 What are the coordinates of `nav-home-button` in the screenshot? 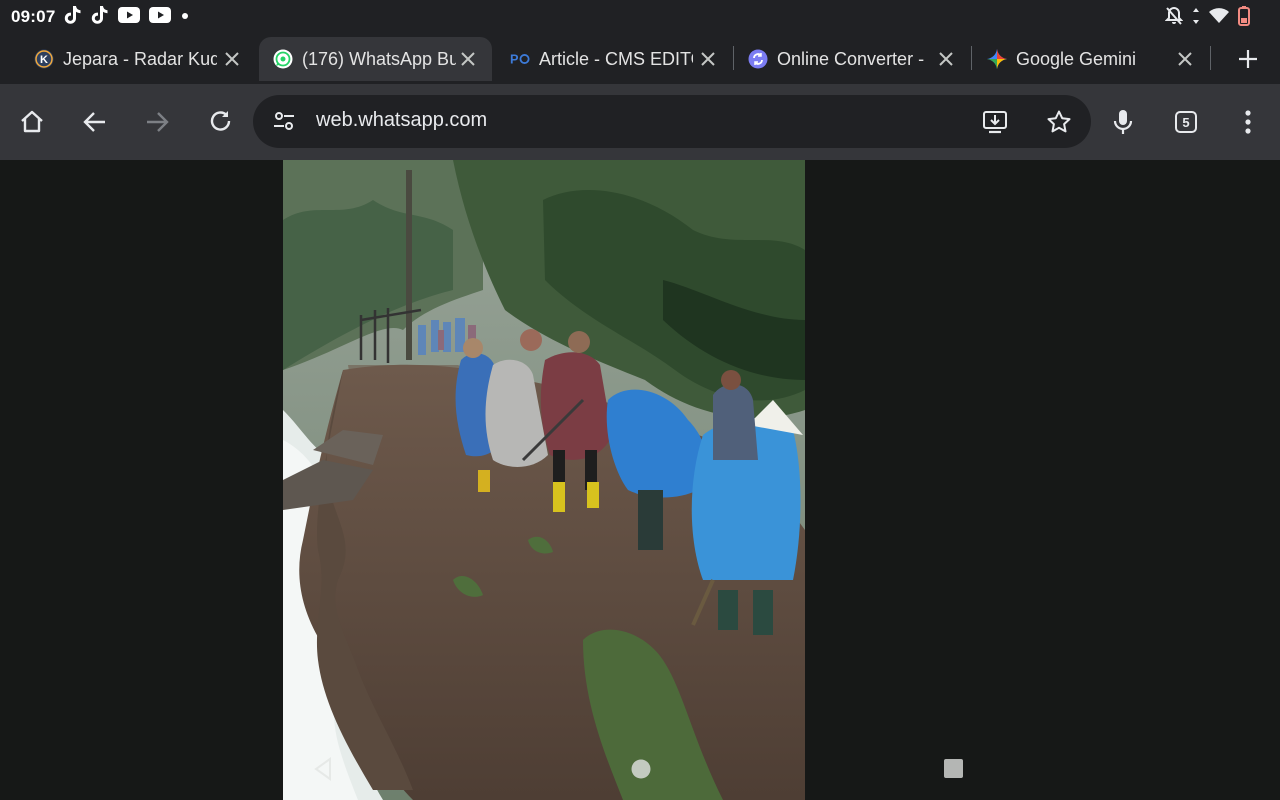 It's located at (641, 771).